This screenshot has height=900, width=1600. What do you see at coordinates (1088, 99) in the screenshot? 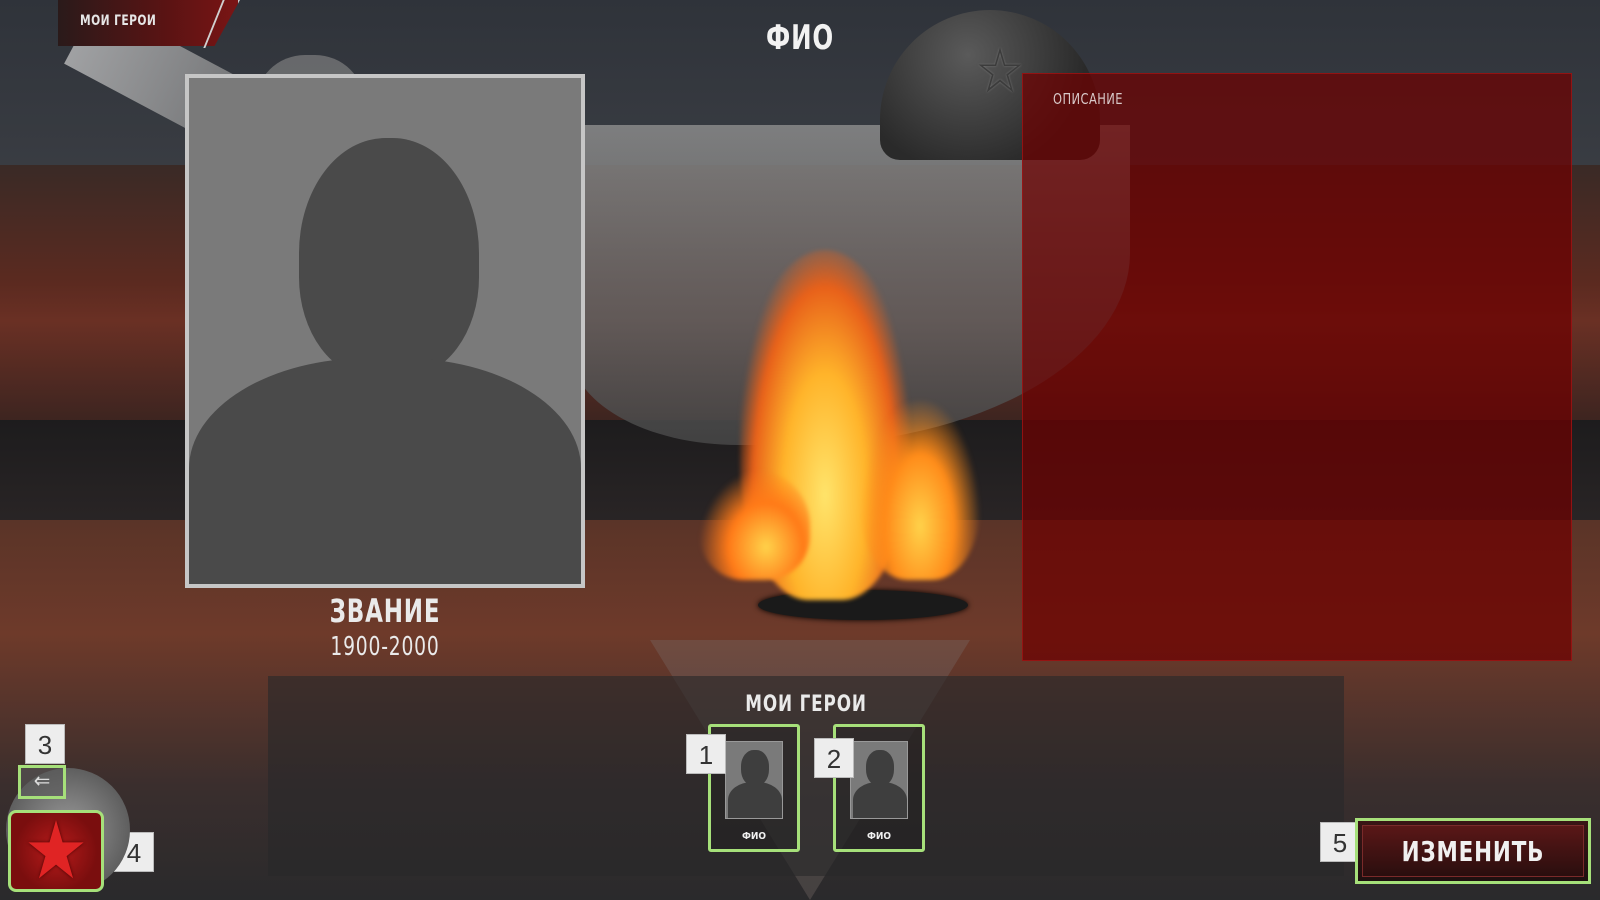
I see `description-label: ОПИСАНИЕ` at bounding box center [1088, 99].